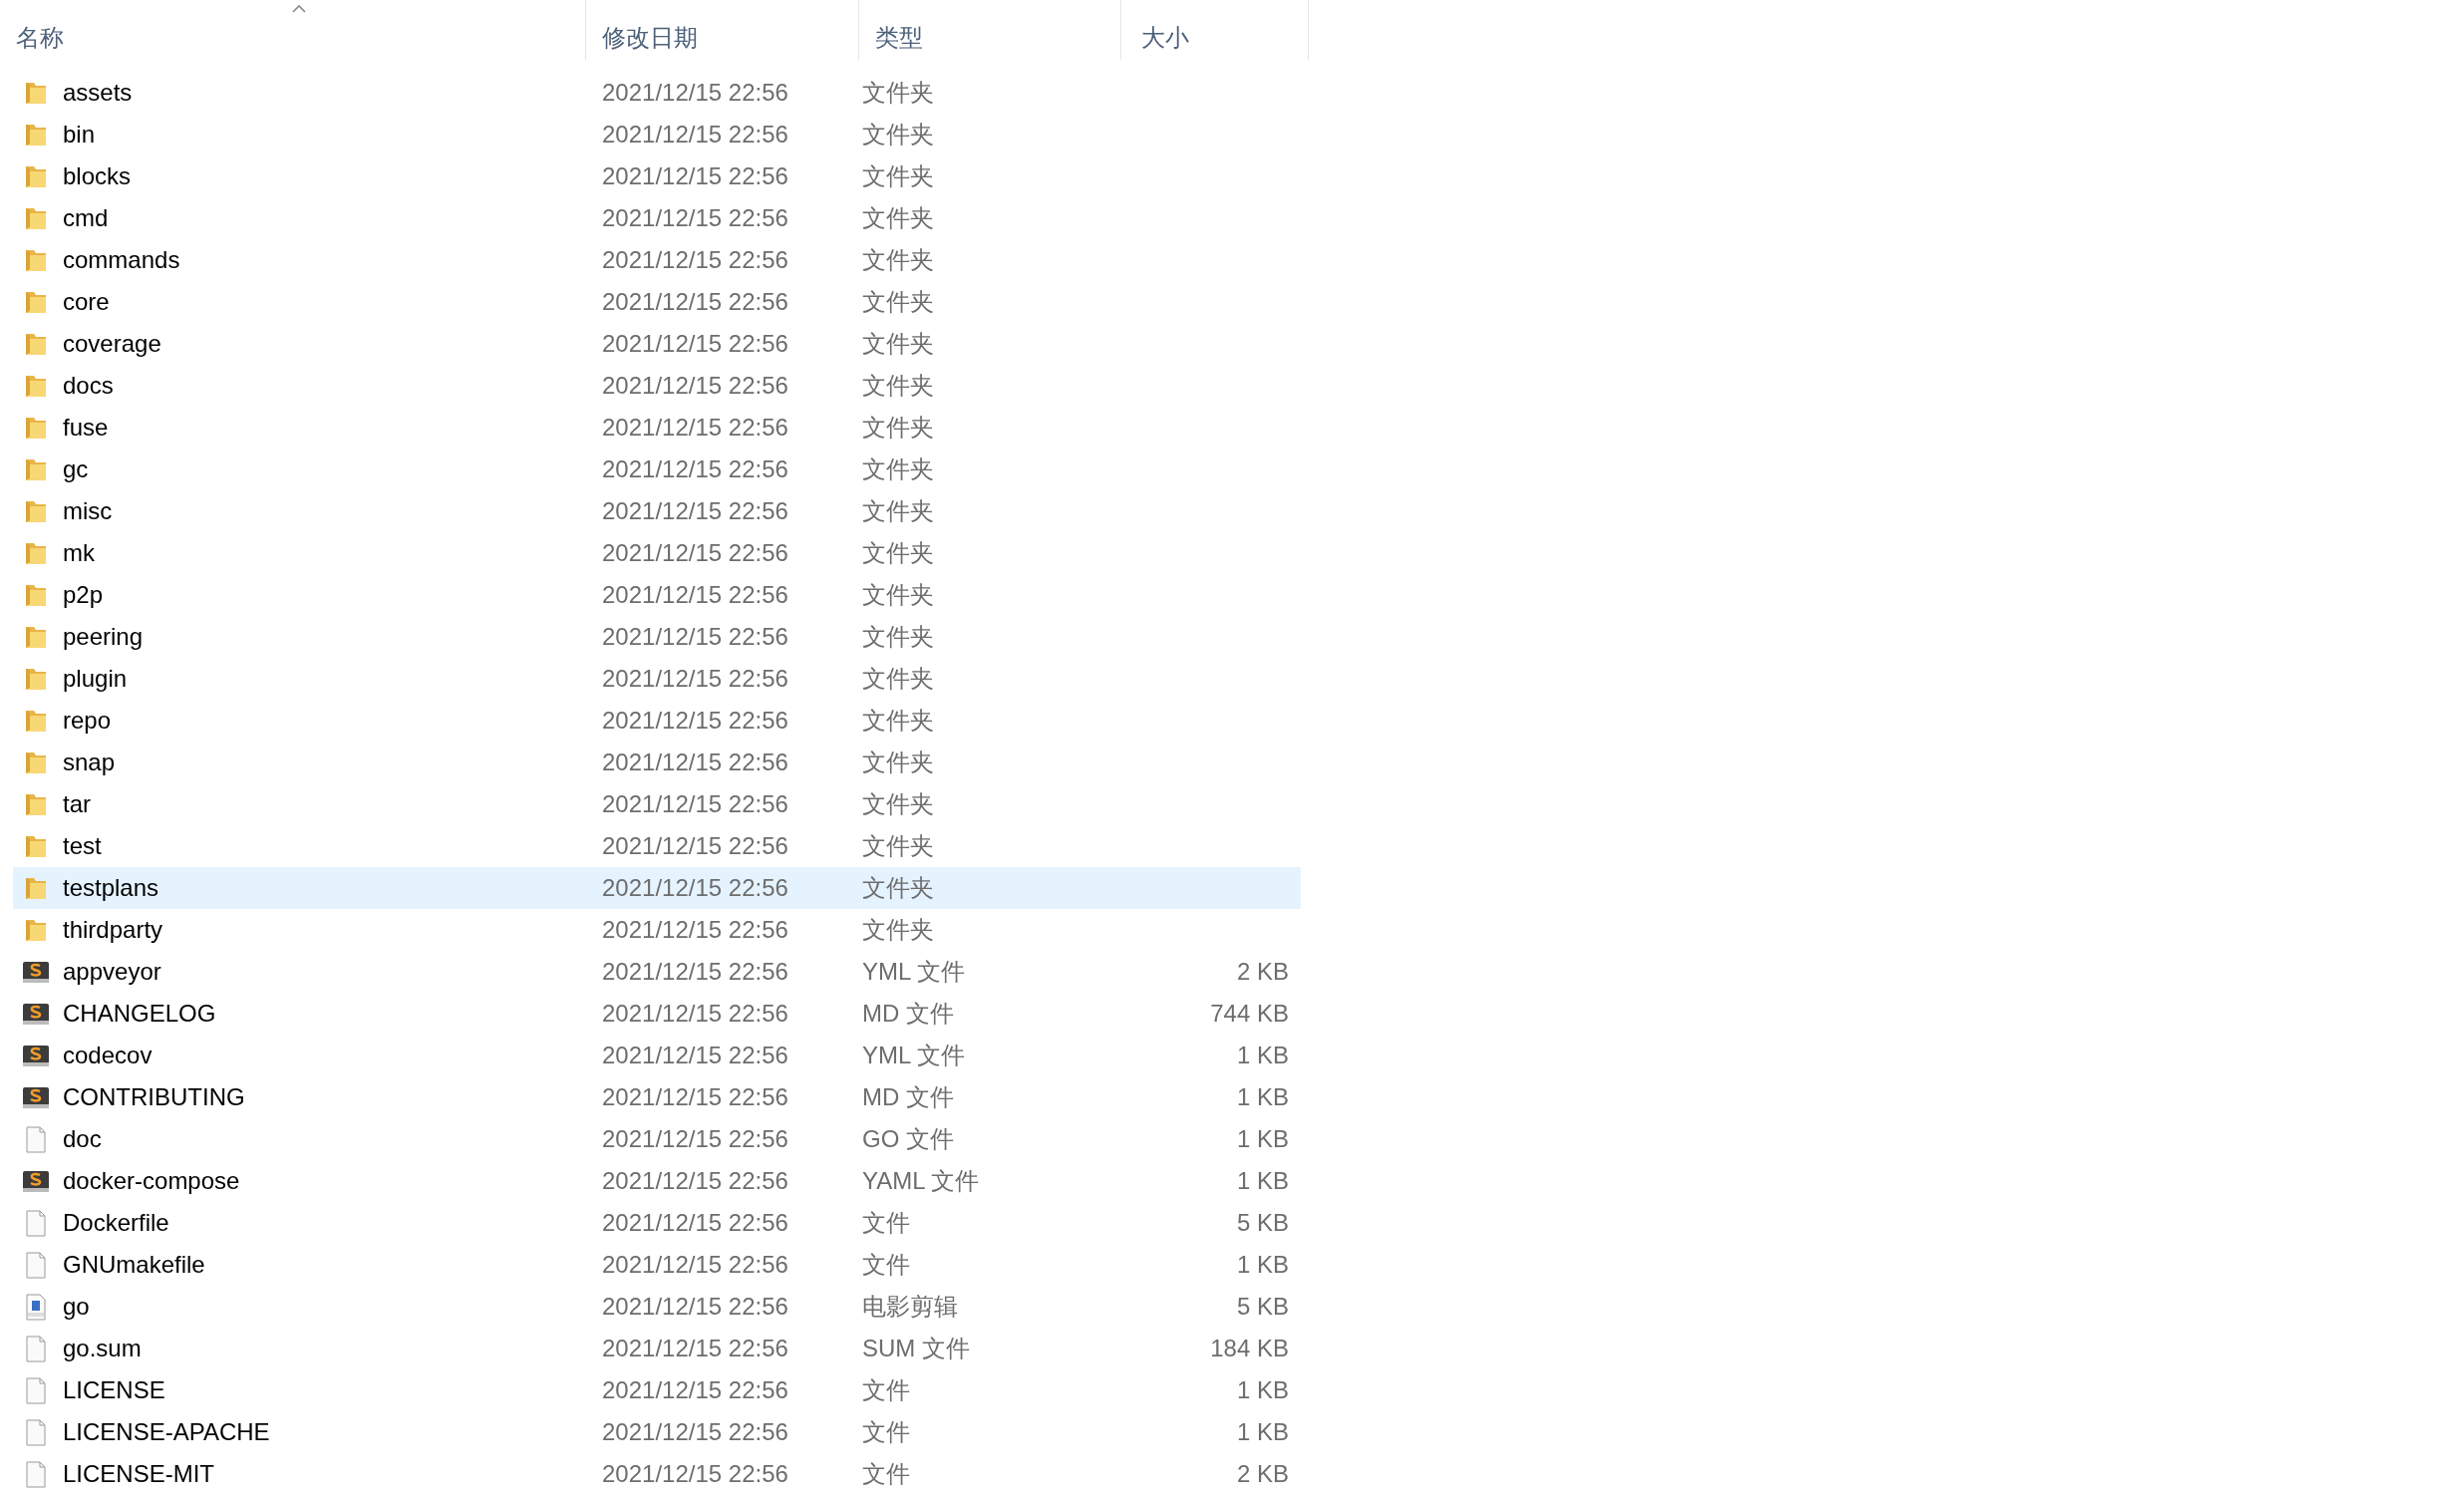 The height and width of the screenshot is (1499, 2464). I want to click on file-row: thirdparty 2021/12/15 22:56 文件夹, so click(657, 930).